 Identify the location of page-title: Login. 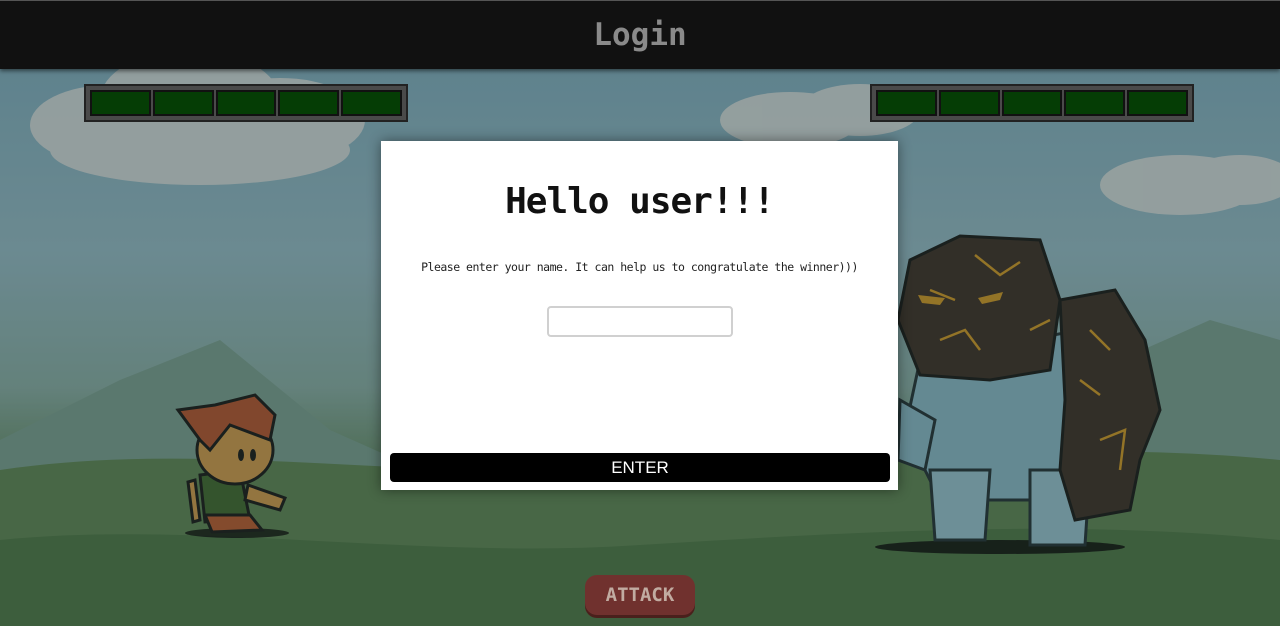
(640, 35).